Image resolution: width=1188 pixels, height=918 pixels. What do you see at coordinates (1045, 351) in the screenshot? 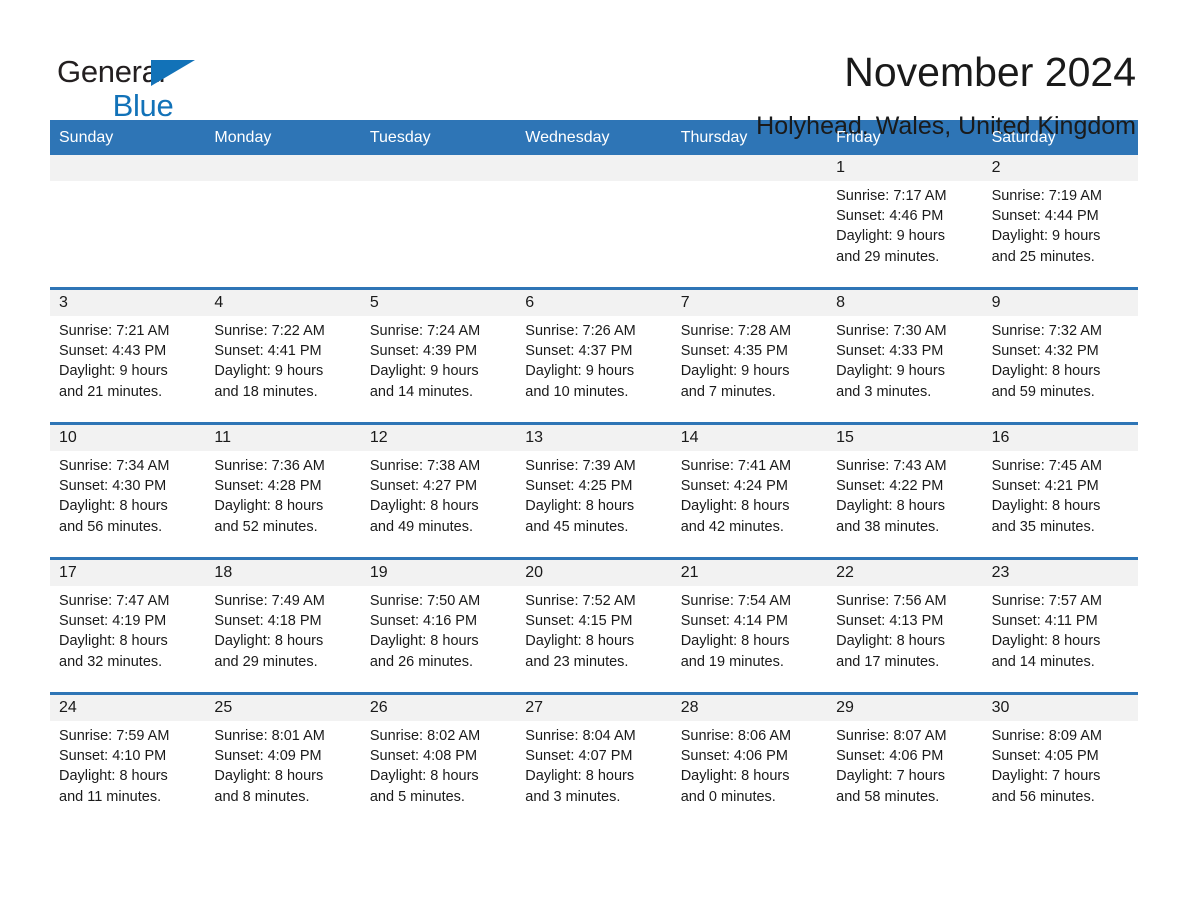
I see `sunset-time: Sunset: 4:32 PM` at bounding box center [1045, 351].